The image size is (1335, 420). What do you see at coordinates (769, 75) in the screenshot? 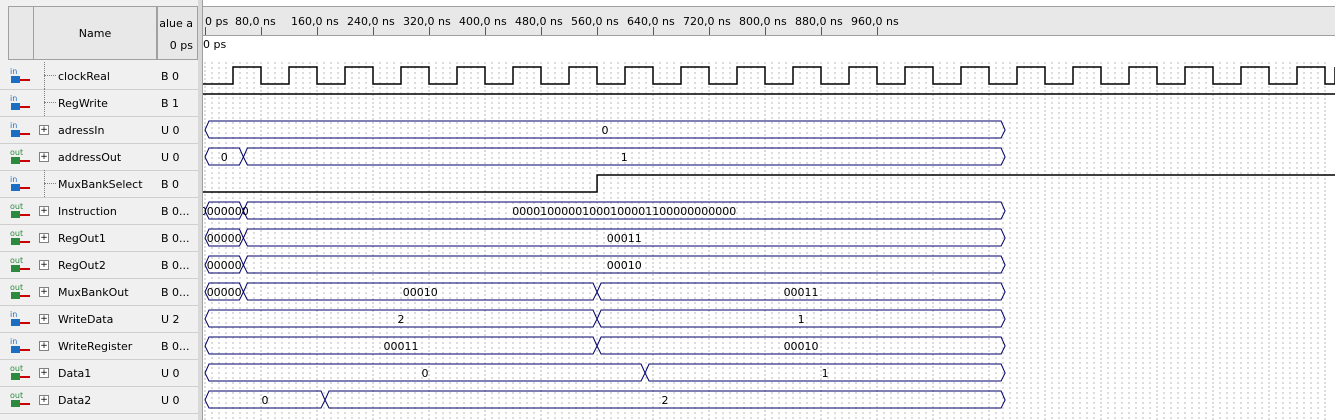
I see `clock-waveform` at bounding box center [769, 75].